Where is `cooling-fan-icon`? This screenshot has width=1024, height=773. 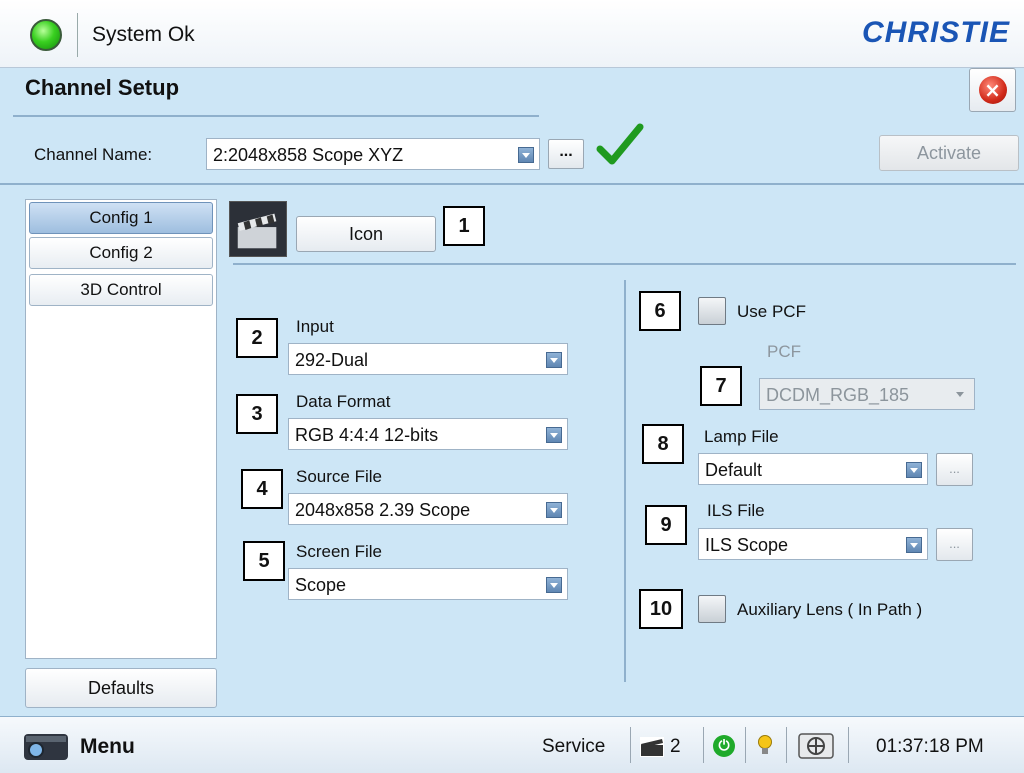 cooling-fan-icon is located at coordinates (816, 746).